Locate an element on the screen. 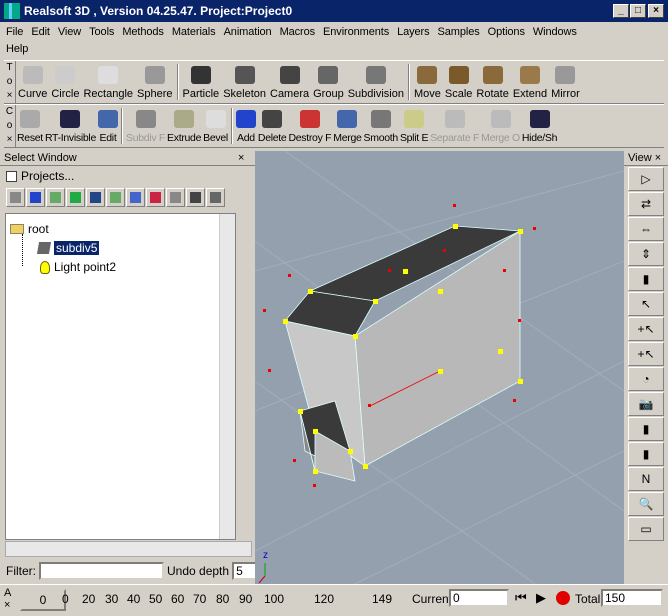 The width and height of the screenshot is (668, 616). tool-particle: Particle is located at coordinates (201, 82).